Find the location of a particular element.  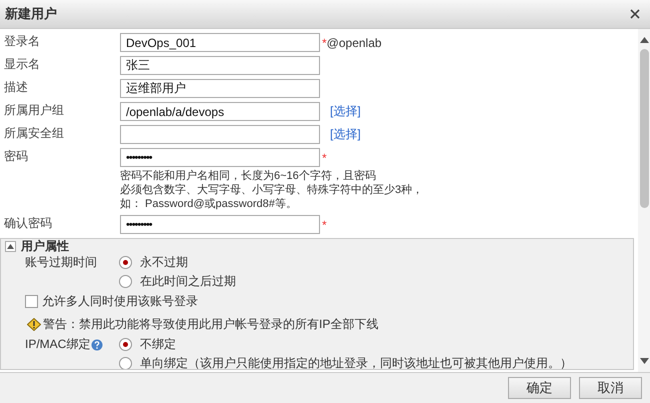

domain-suffix: @openlab is located at coordinates (354, 43).